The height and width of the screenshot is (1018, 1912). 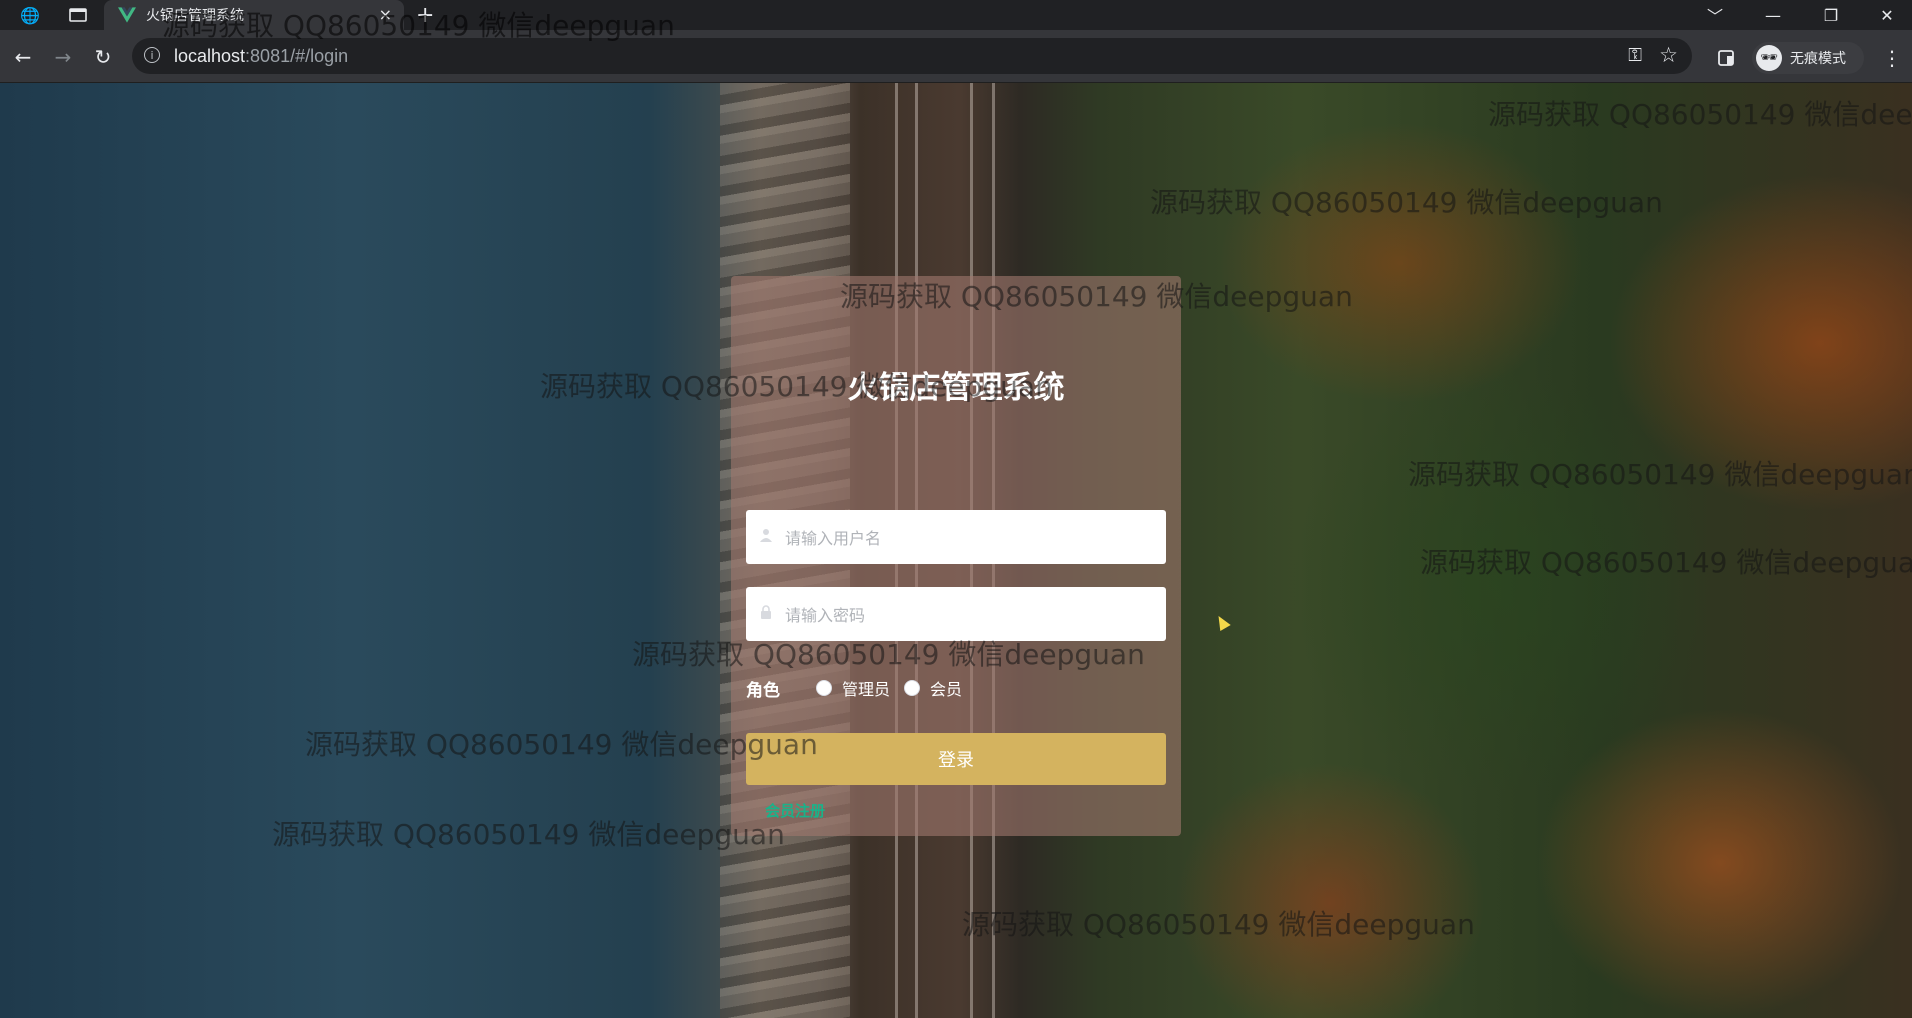 What do you see at coordinates (78, 15) in the screenshot?
I see `tab-search-icon` at bounding box center [78, 15].